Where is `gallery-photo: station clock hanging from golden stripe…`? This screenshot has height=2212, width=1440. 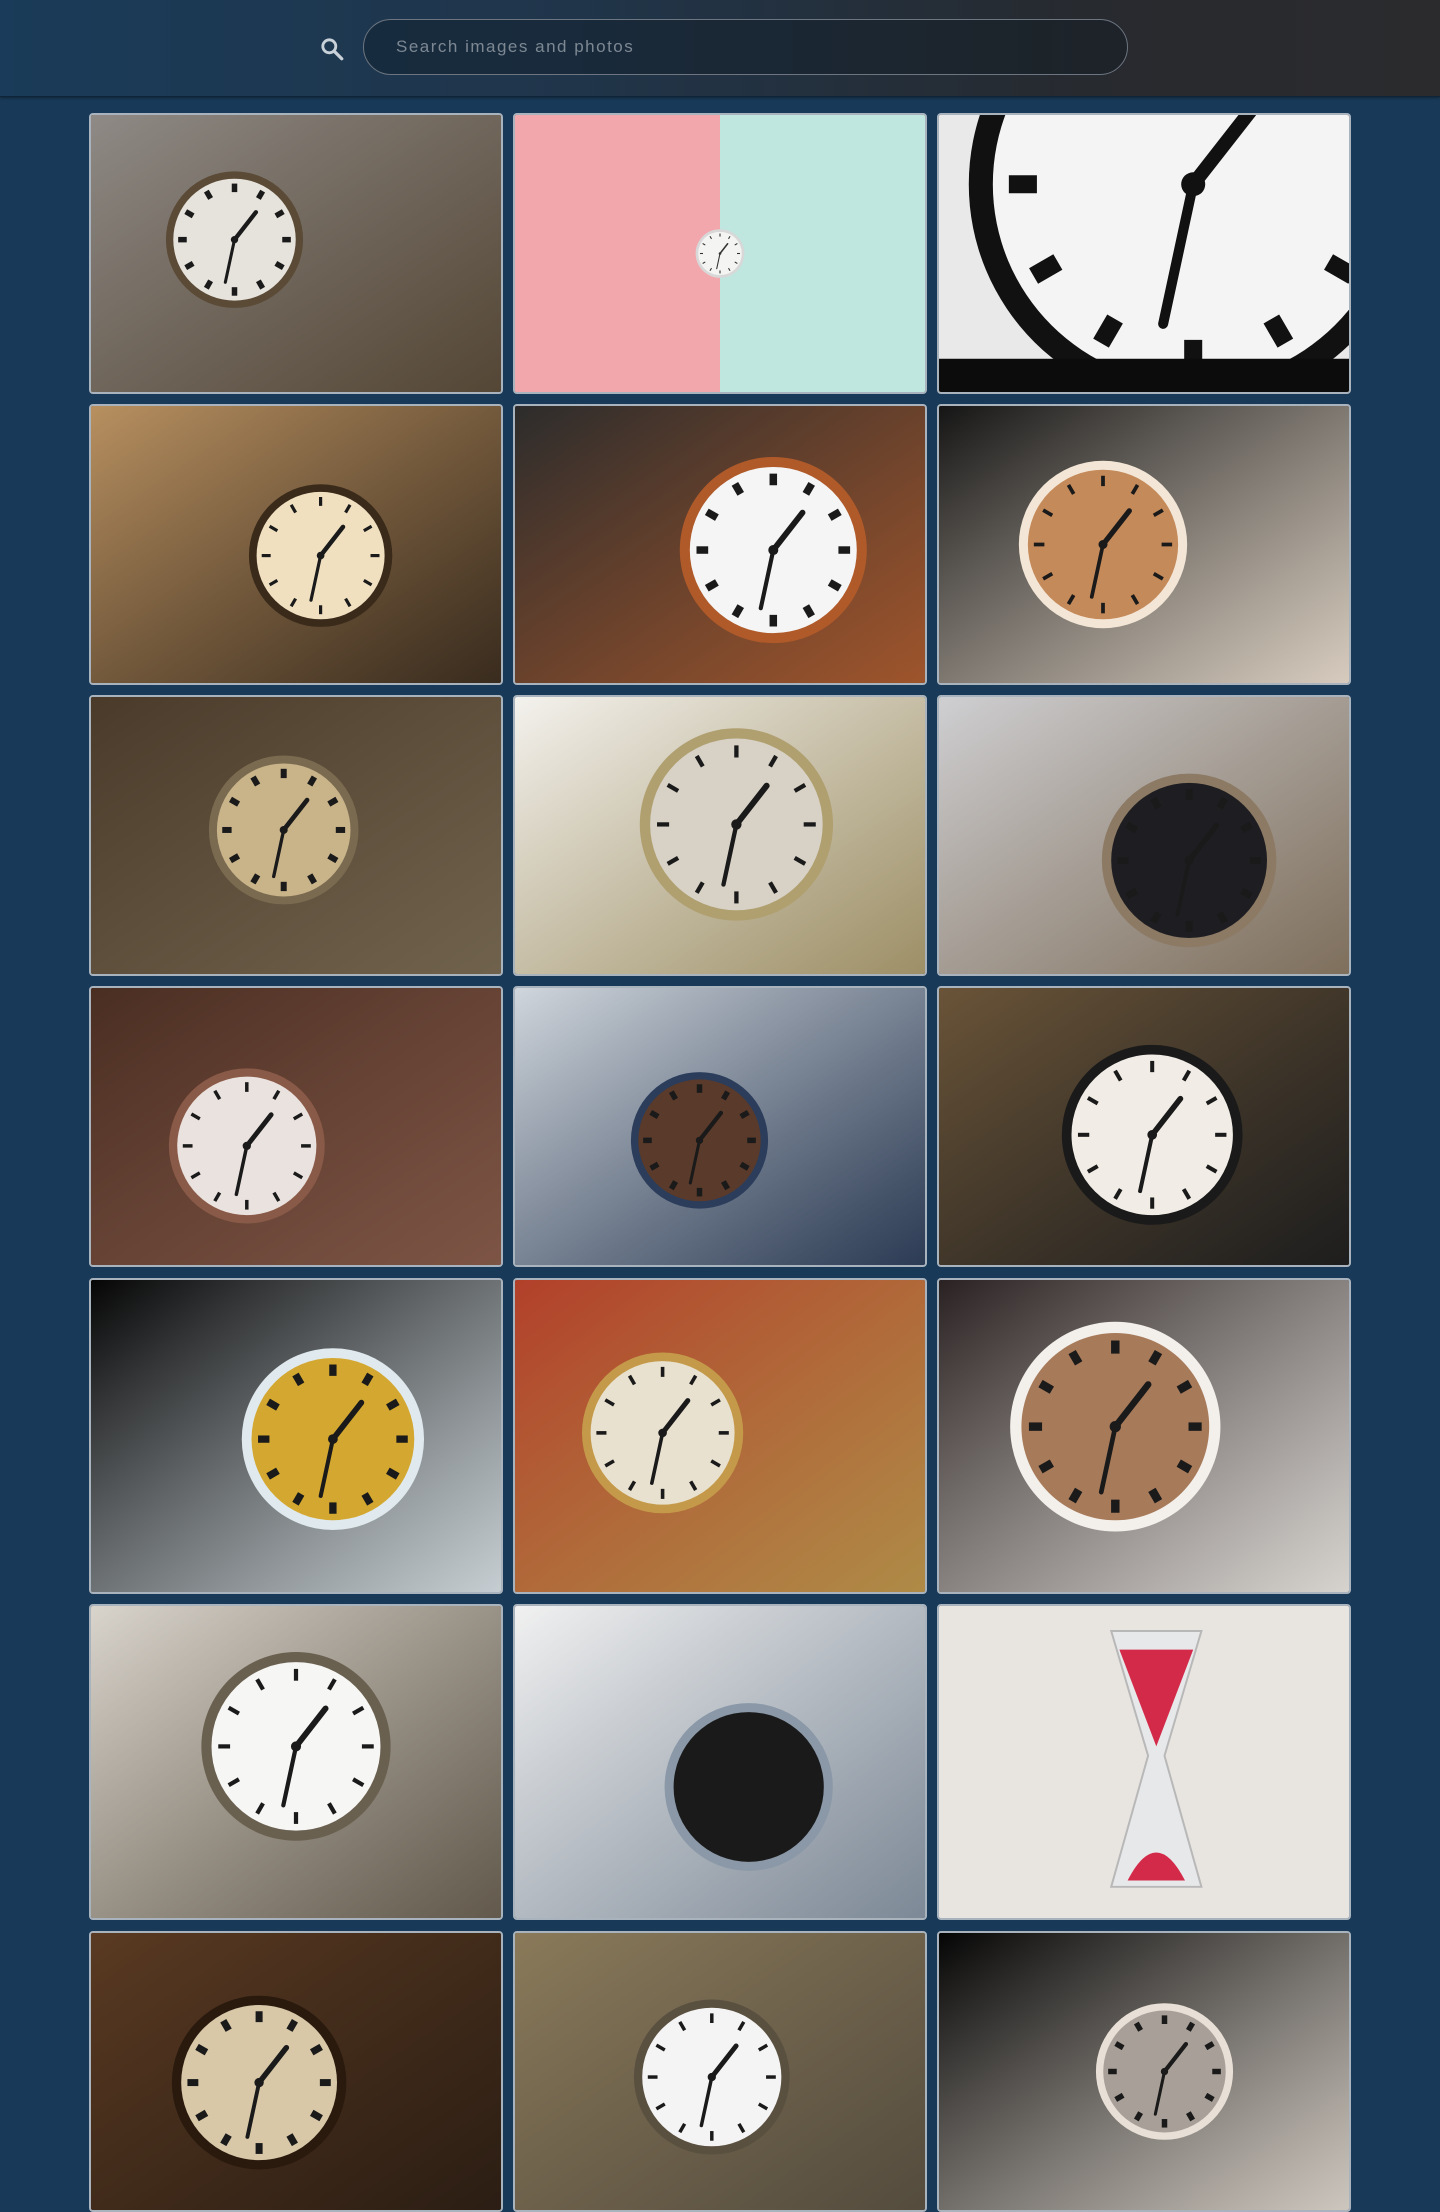 gallery-photo: station clock hanging from golden stripe… is located at coordinates (296, 544).